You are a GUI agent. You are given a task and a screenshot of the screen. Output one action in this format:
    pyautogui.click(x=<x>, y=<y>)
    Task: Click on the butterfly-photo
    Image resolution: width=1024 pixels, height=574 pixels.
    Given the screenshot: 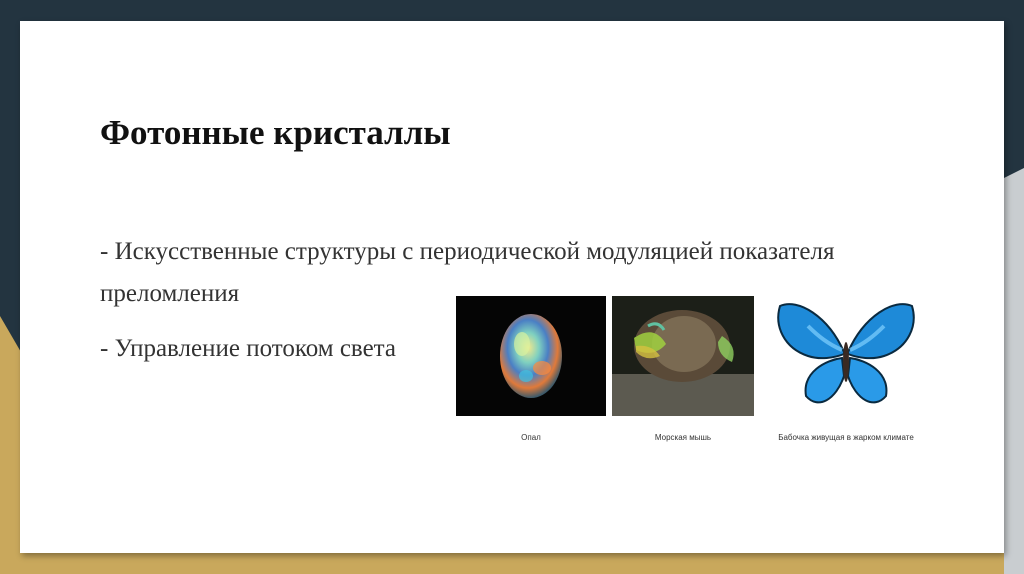 What is the action you would take?
    pyautogui.click(x=846, y=356)
    